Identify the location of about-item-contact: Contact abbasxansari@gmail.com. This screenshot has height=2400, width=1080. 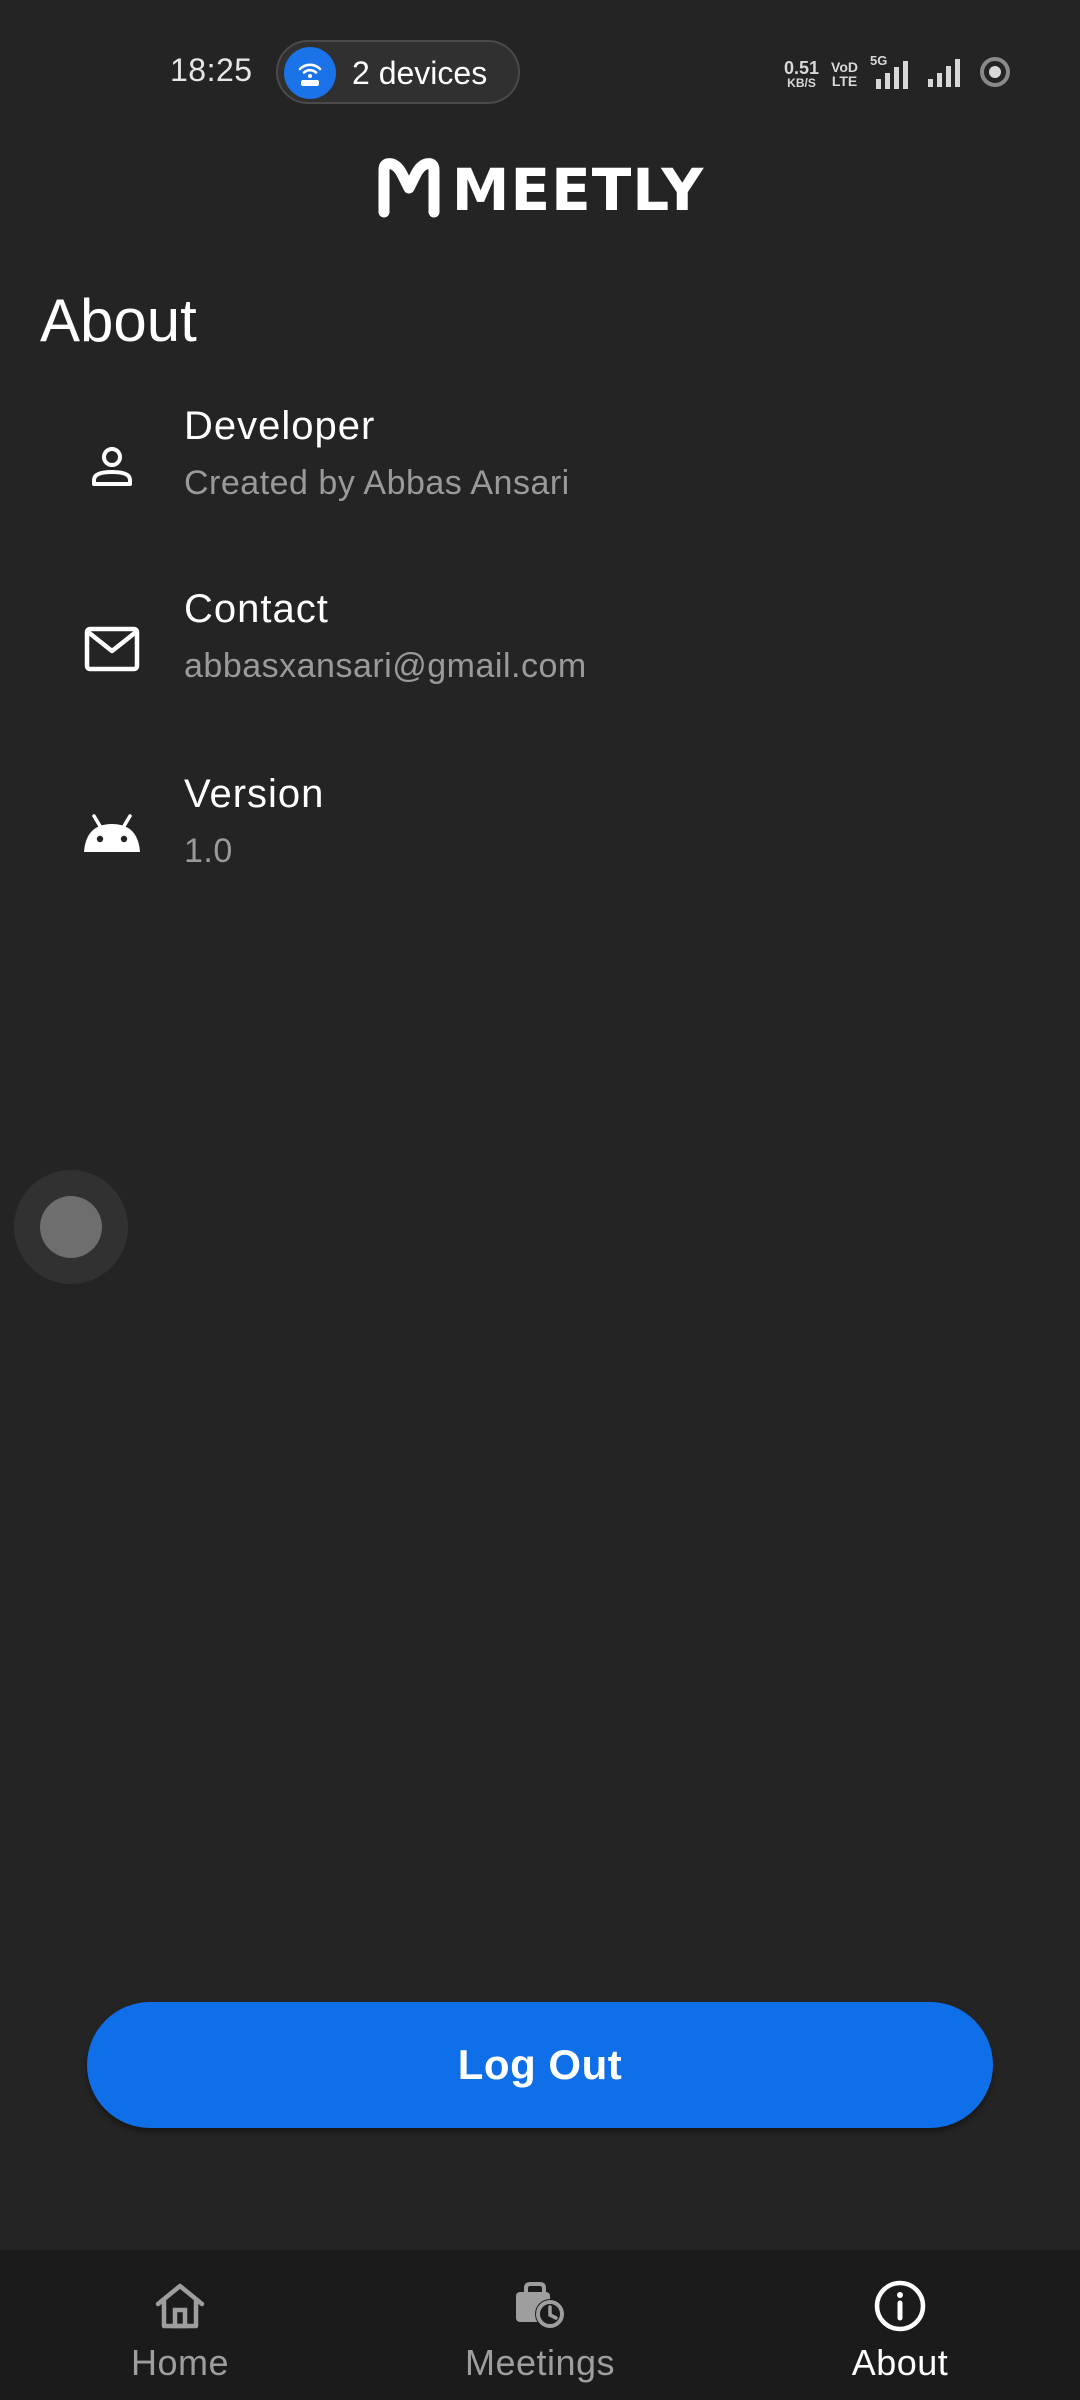
(540, 662).